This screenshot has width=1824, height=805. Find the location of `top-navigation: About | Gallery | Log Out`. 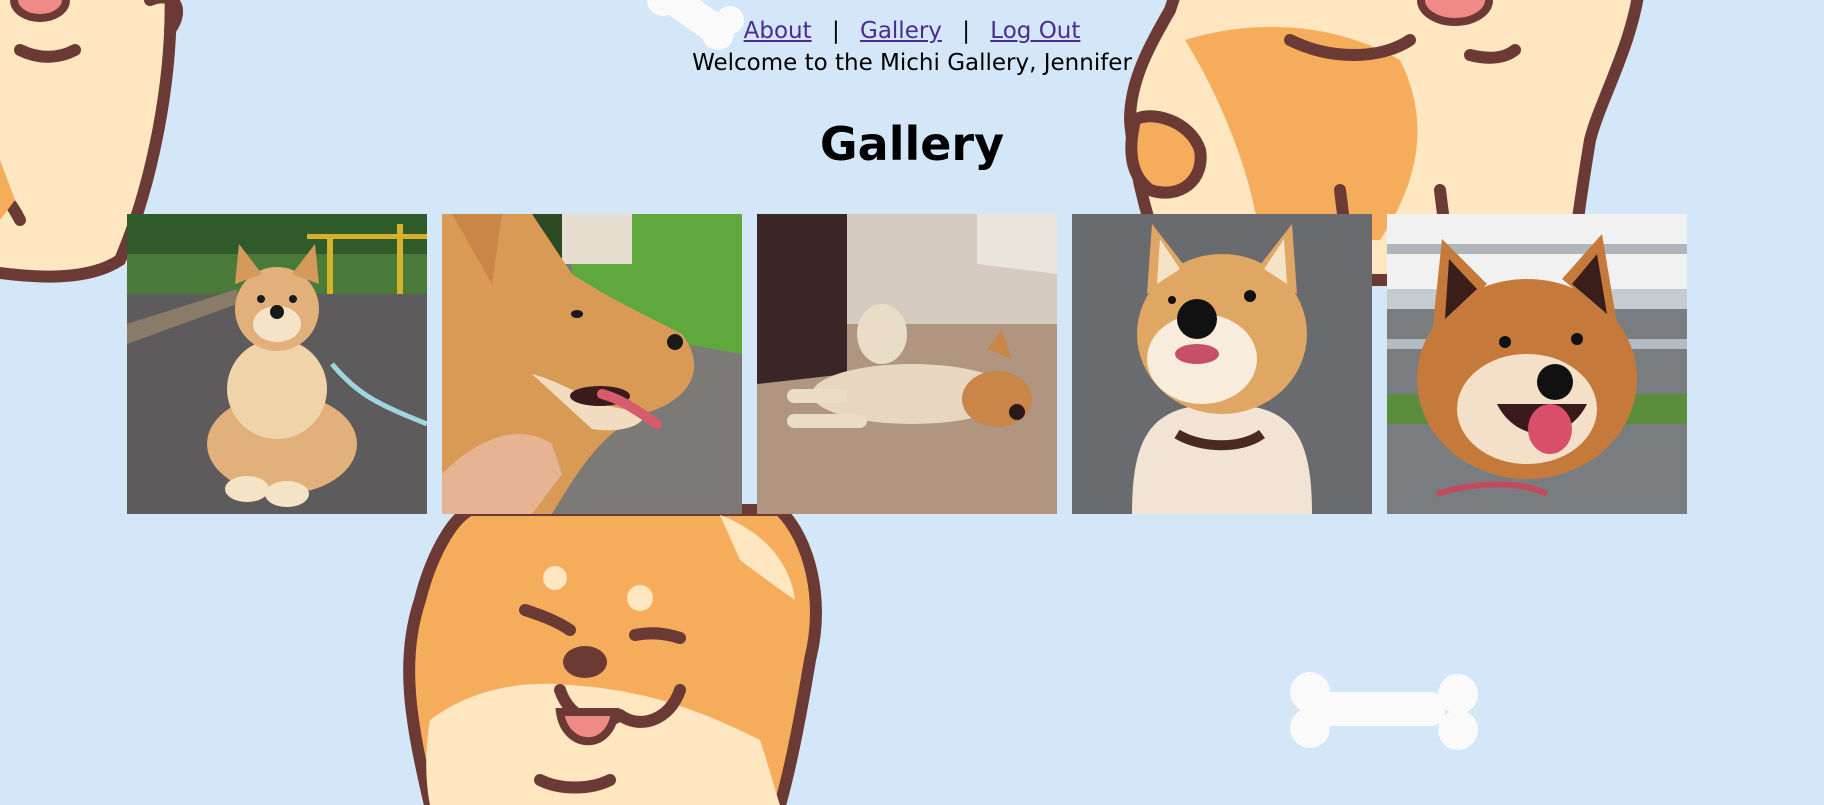

top-navigation: About | Gallery | Log Out is located at coordinates (912, 31).